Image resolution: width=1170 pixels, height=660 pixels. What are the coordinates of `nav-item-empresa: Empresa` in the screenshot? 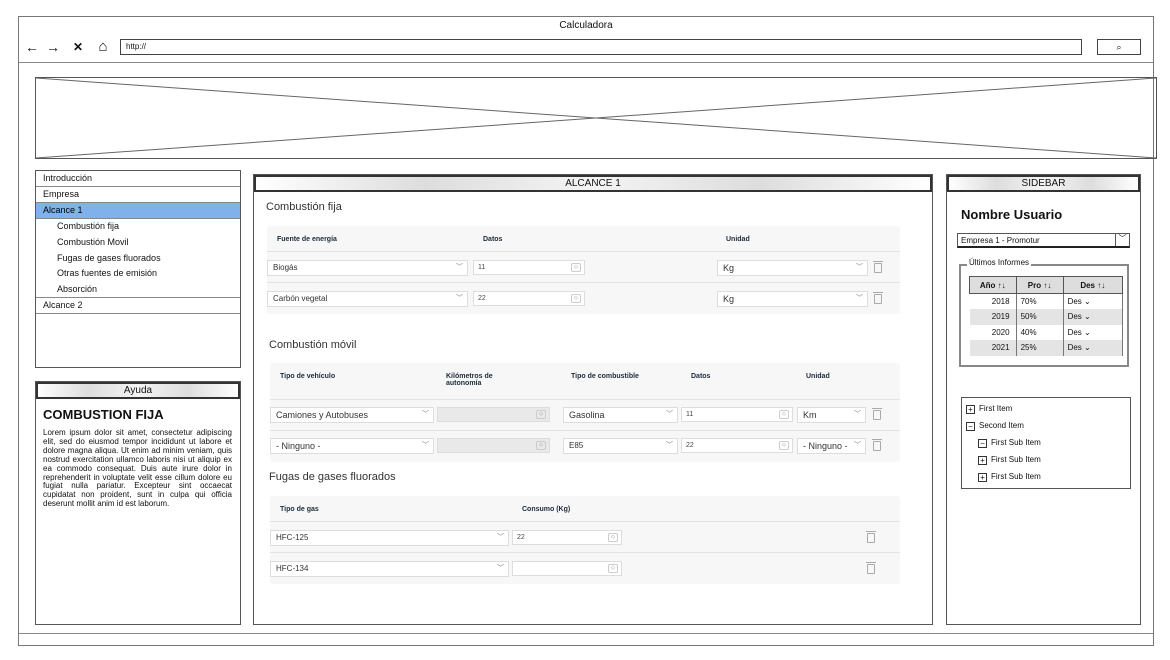 It's located at (138, 195).